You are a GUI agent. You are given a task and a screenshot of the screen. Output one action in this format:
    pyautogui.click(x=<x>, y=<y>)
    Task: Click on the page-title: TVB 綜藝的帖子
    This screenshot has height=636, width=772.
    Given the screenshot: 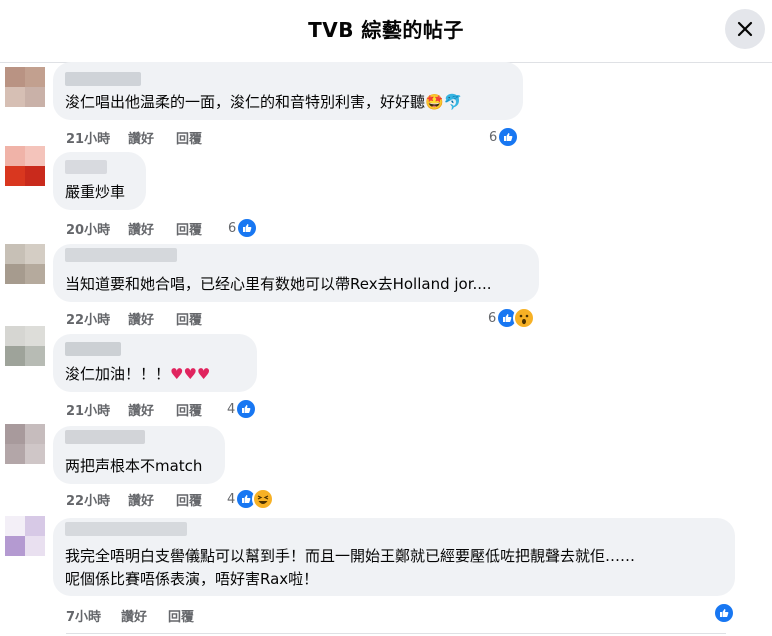 What is the action you would take?
    pyautogui.click(x=386, y=30)
    